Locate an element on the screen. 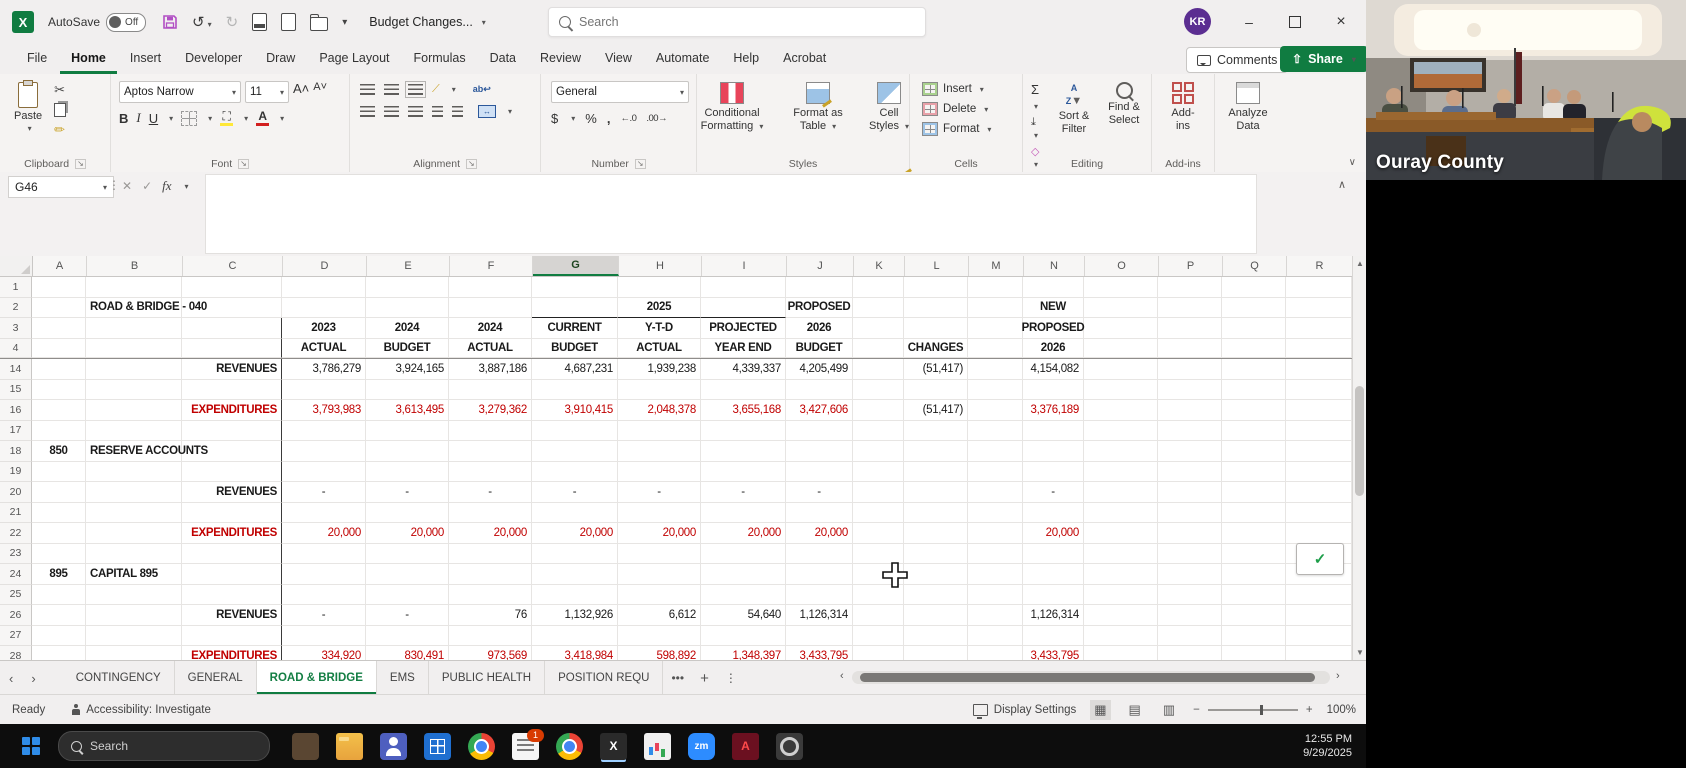 The image size is (1686, 768). new-sheet-button: + is located at coordinates (704, 678).